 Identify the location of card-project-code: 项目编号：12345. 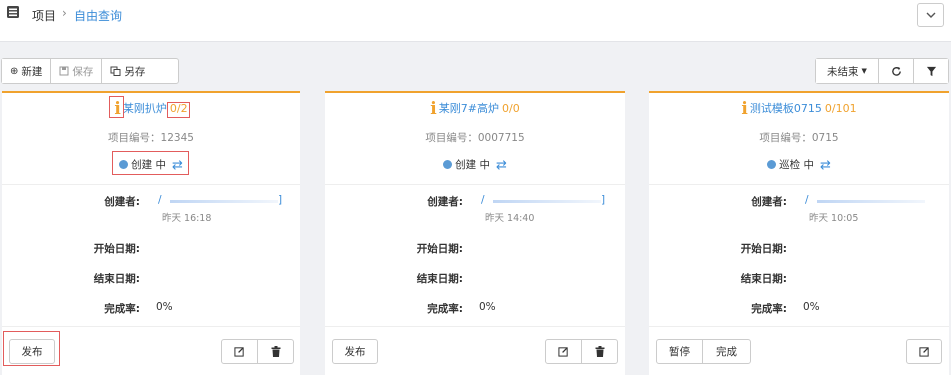
(151, 138).